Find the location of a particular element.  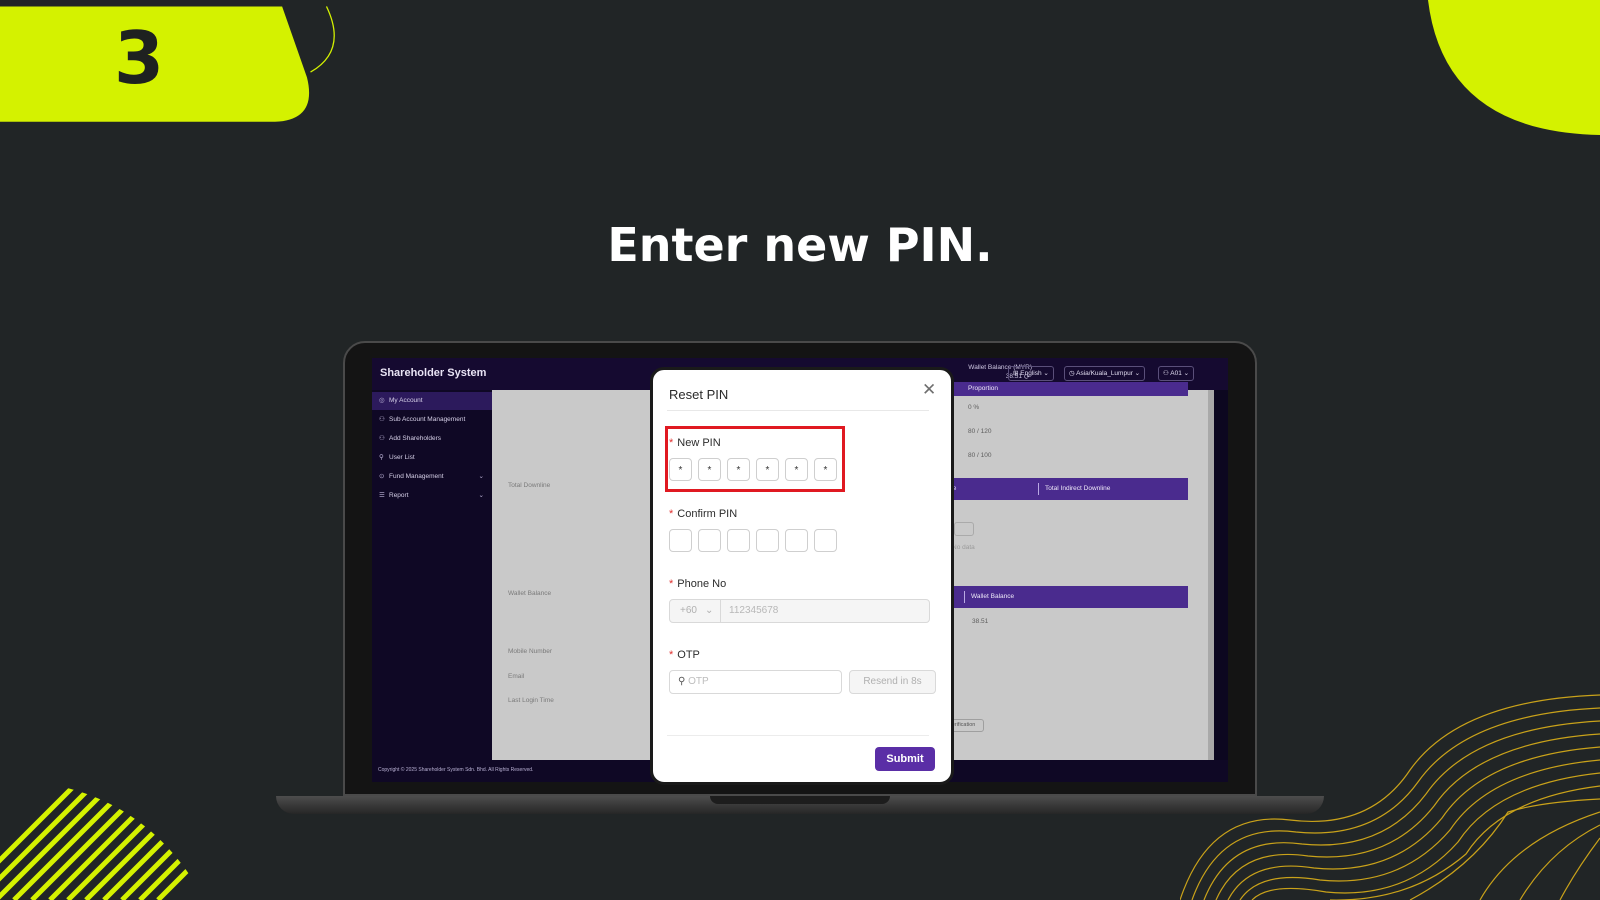

stripes-decoration is located at coordinates (102, 840).